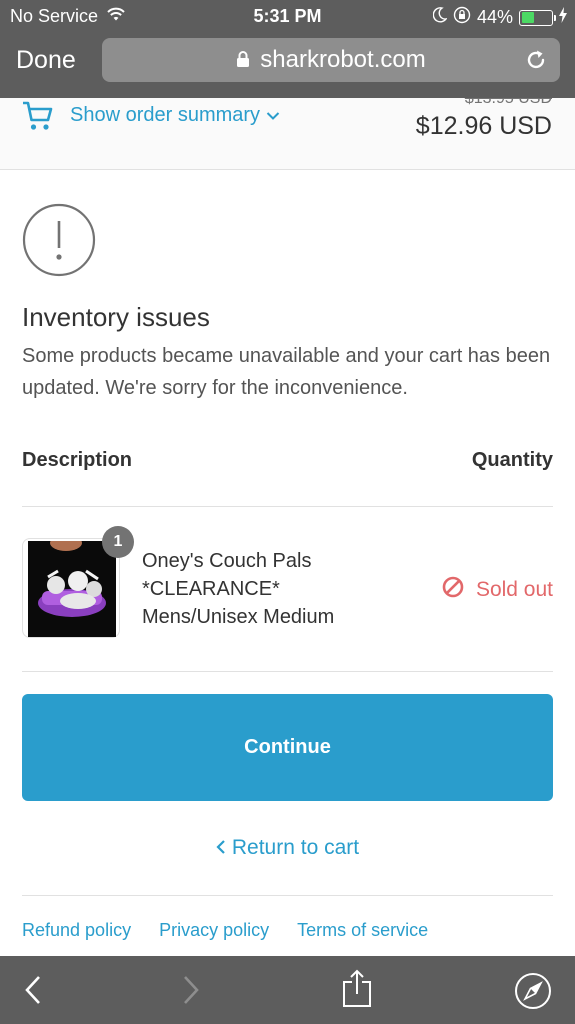 This screenshot has height=1024, width=575. Describe the element at coordinates (165, 115) in the screenshot. I see `summary-toggle-label: Show order summary` at that location.